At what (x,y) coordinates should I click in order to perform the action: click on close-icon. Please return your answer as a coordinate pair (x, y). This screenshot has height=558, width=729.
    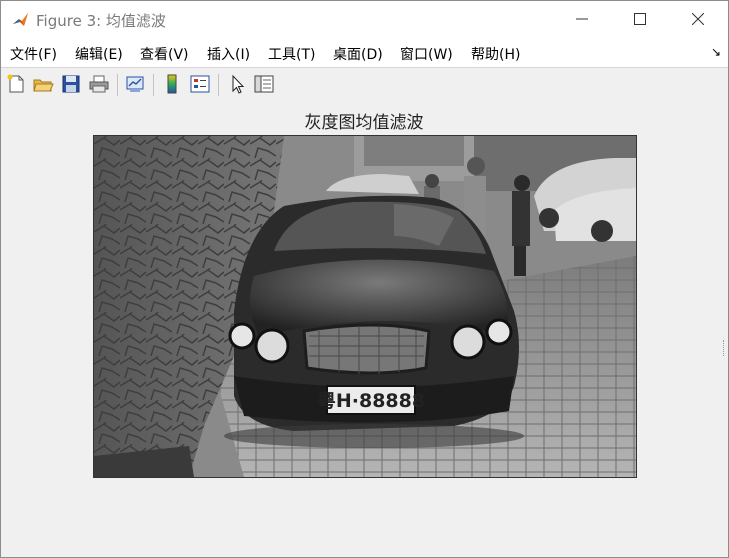
    Looking at the image, I should click on (698, 19).